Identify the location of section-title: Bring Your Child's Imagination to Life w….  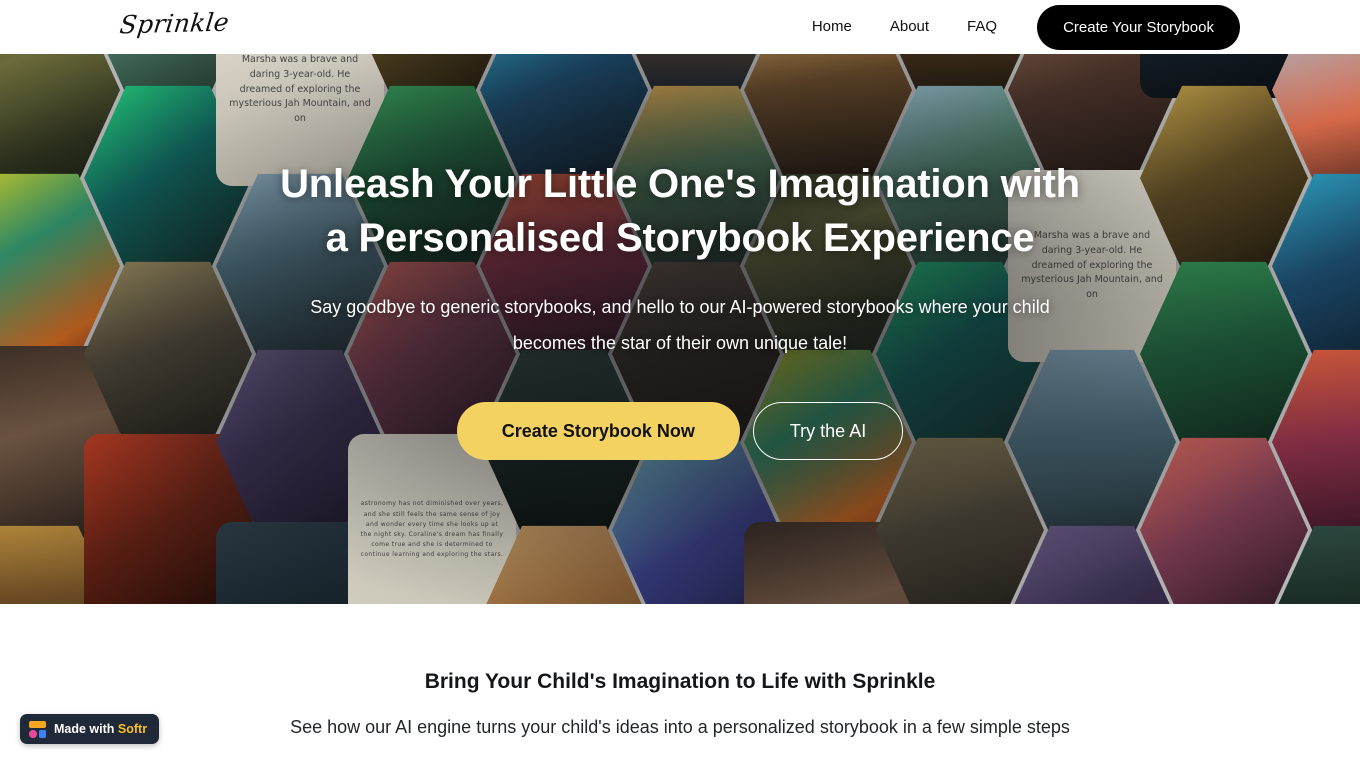
(680, 681).